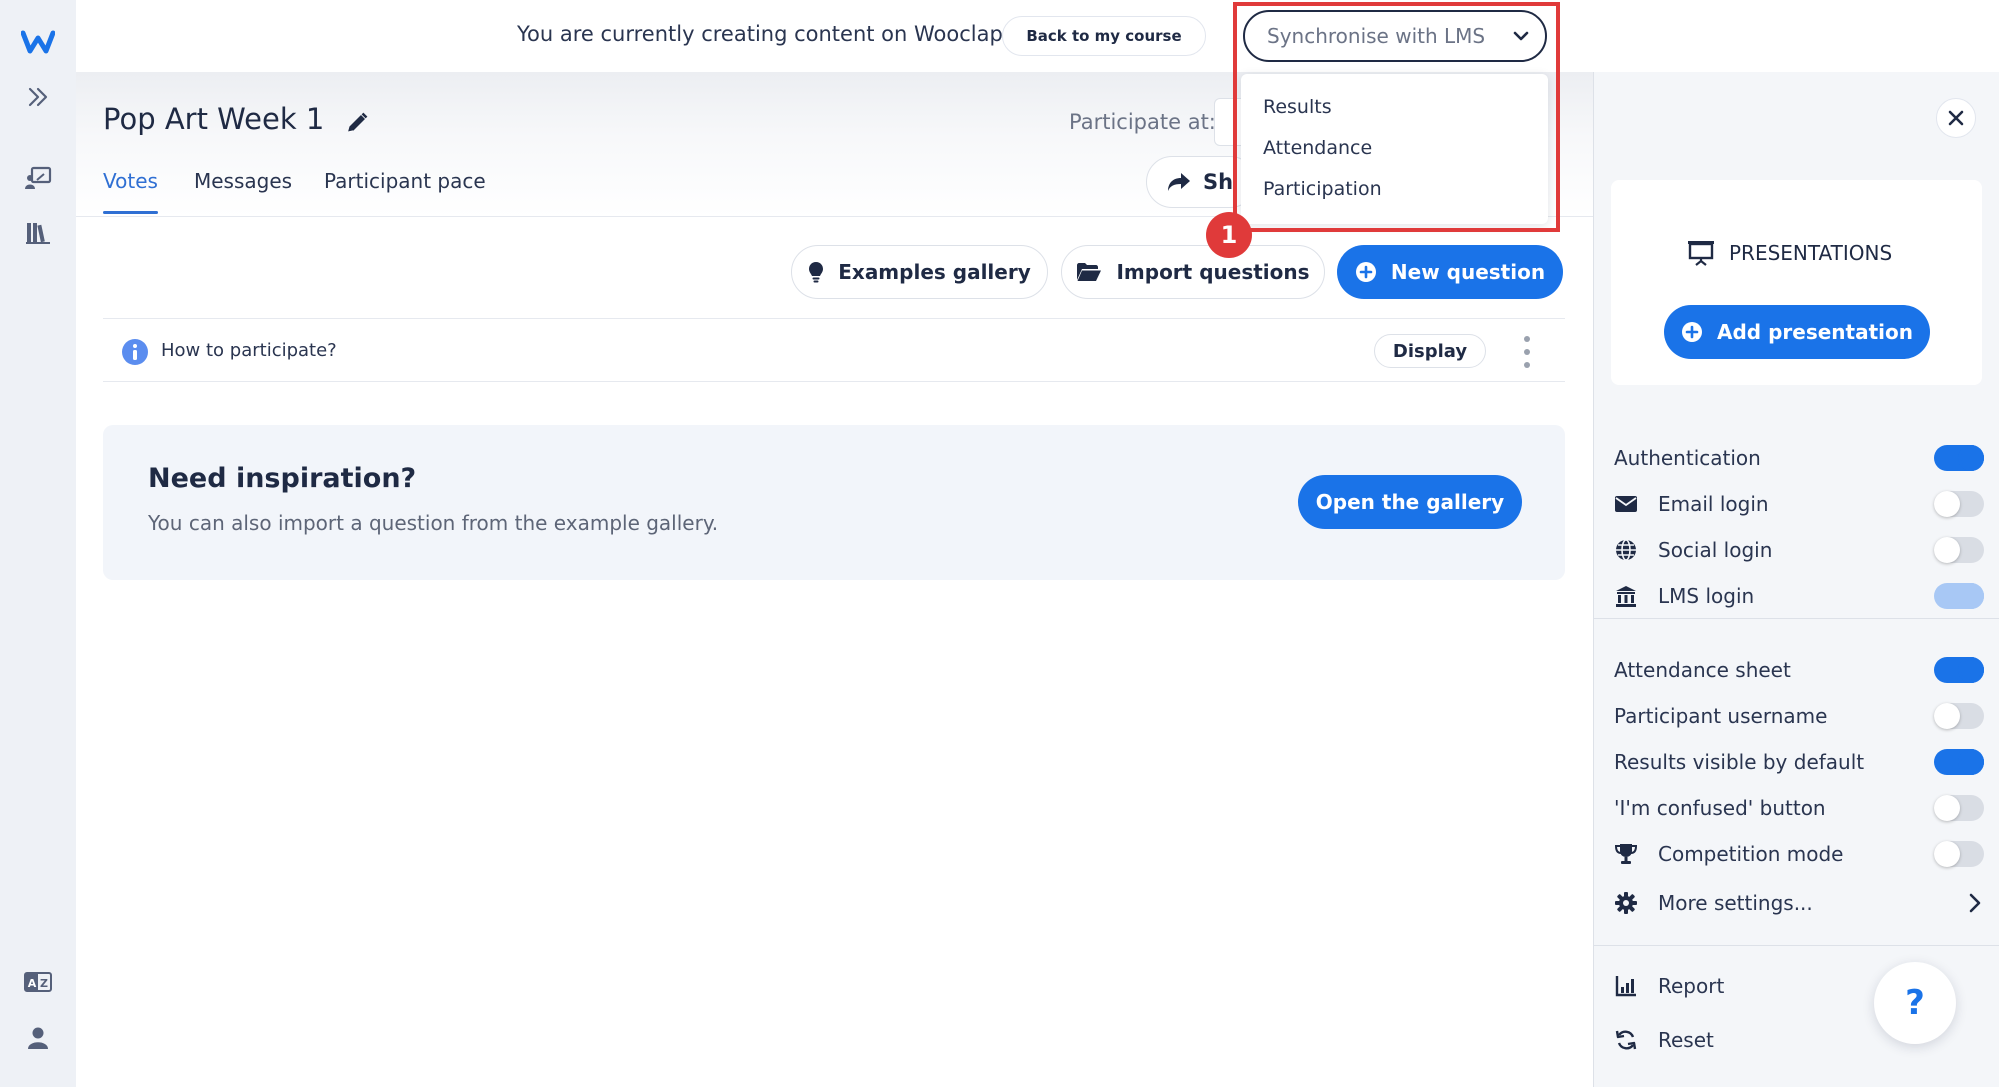 The image size is (1999, 1087). I want to click on wooclap-logo, so click(38, 42).